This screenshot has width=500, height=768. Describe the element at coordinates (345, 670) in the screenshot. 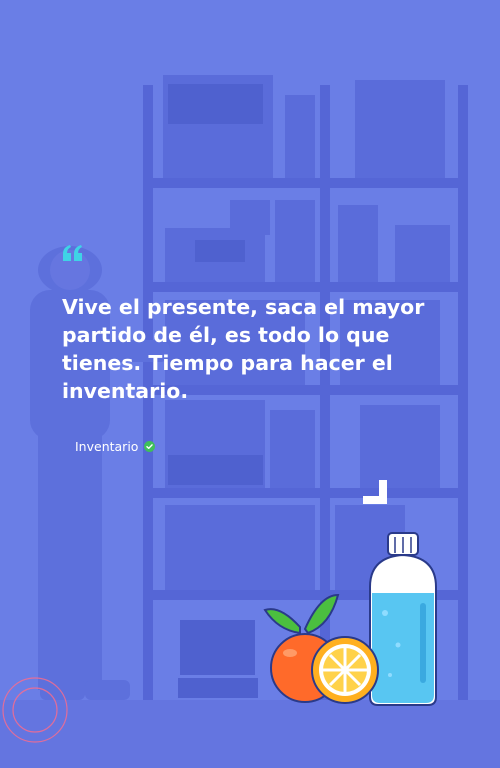

I see `orange-slice-icon` at that location.